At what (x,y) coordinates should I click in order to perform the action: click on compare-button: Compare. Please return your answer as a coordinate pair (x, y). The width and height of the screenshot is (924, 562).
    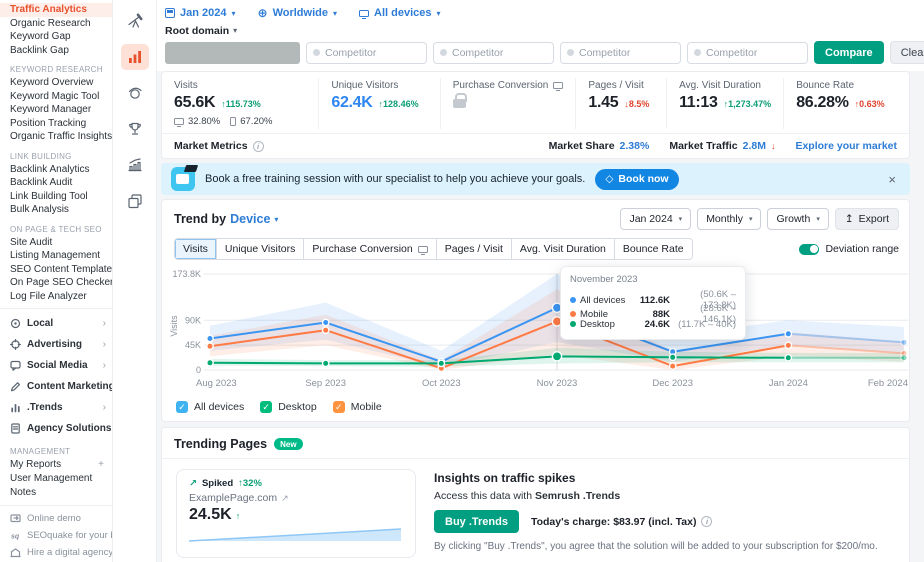
    Looking at the image, I should click on (849, 52).